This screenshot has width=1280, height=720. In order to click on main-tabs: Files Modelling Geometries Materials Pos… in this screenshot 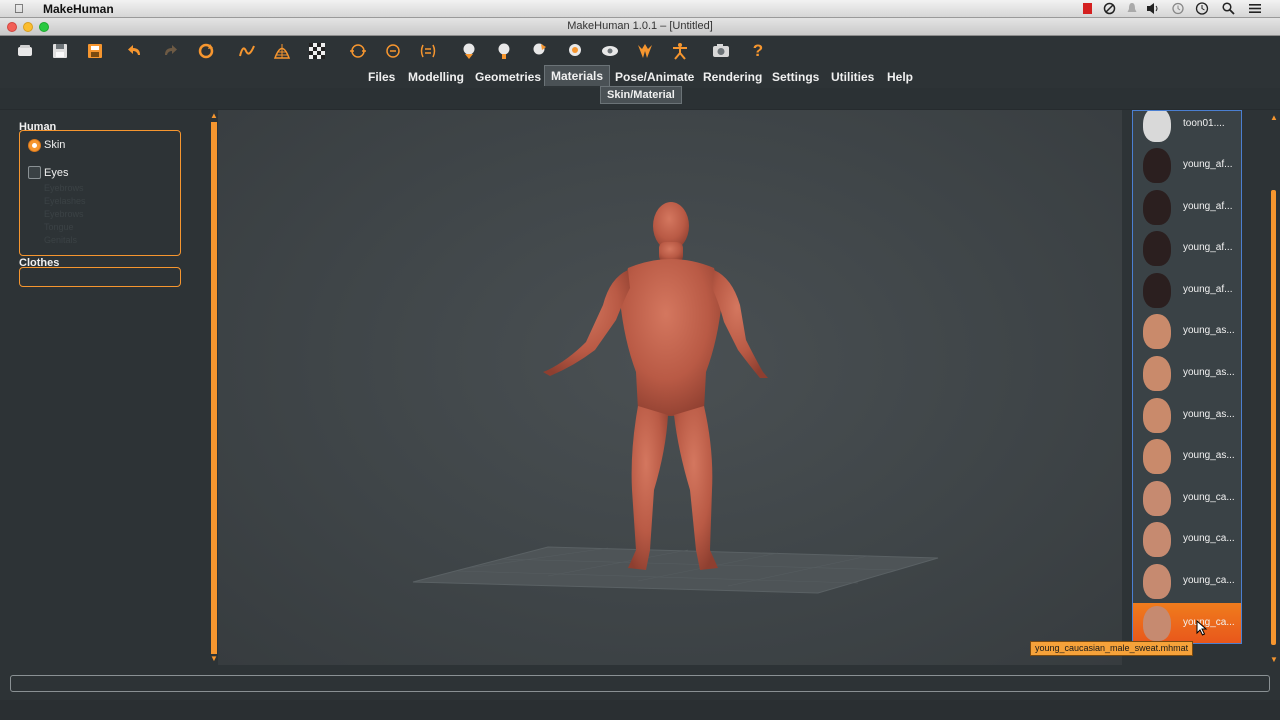, I will do `click(640, 76)`.